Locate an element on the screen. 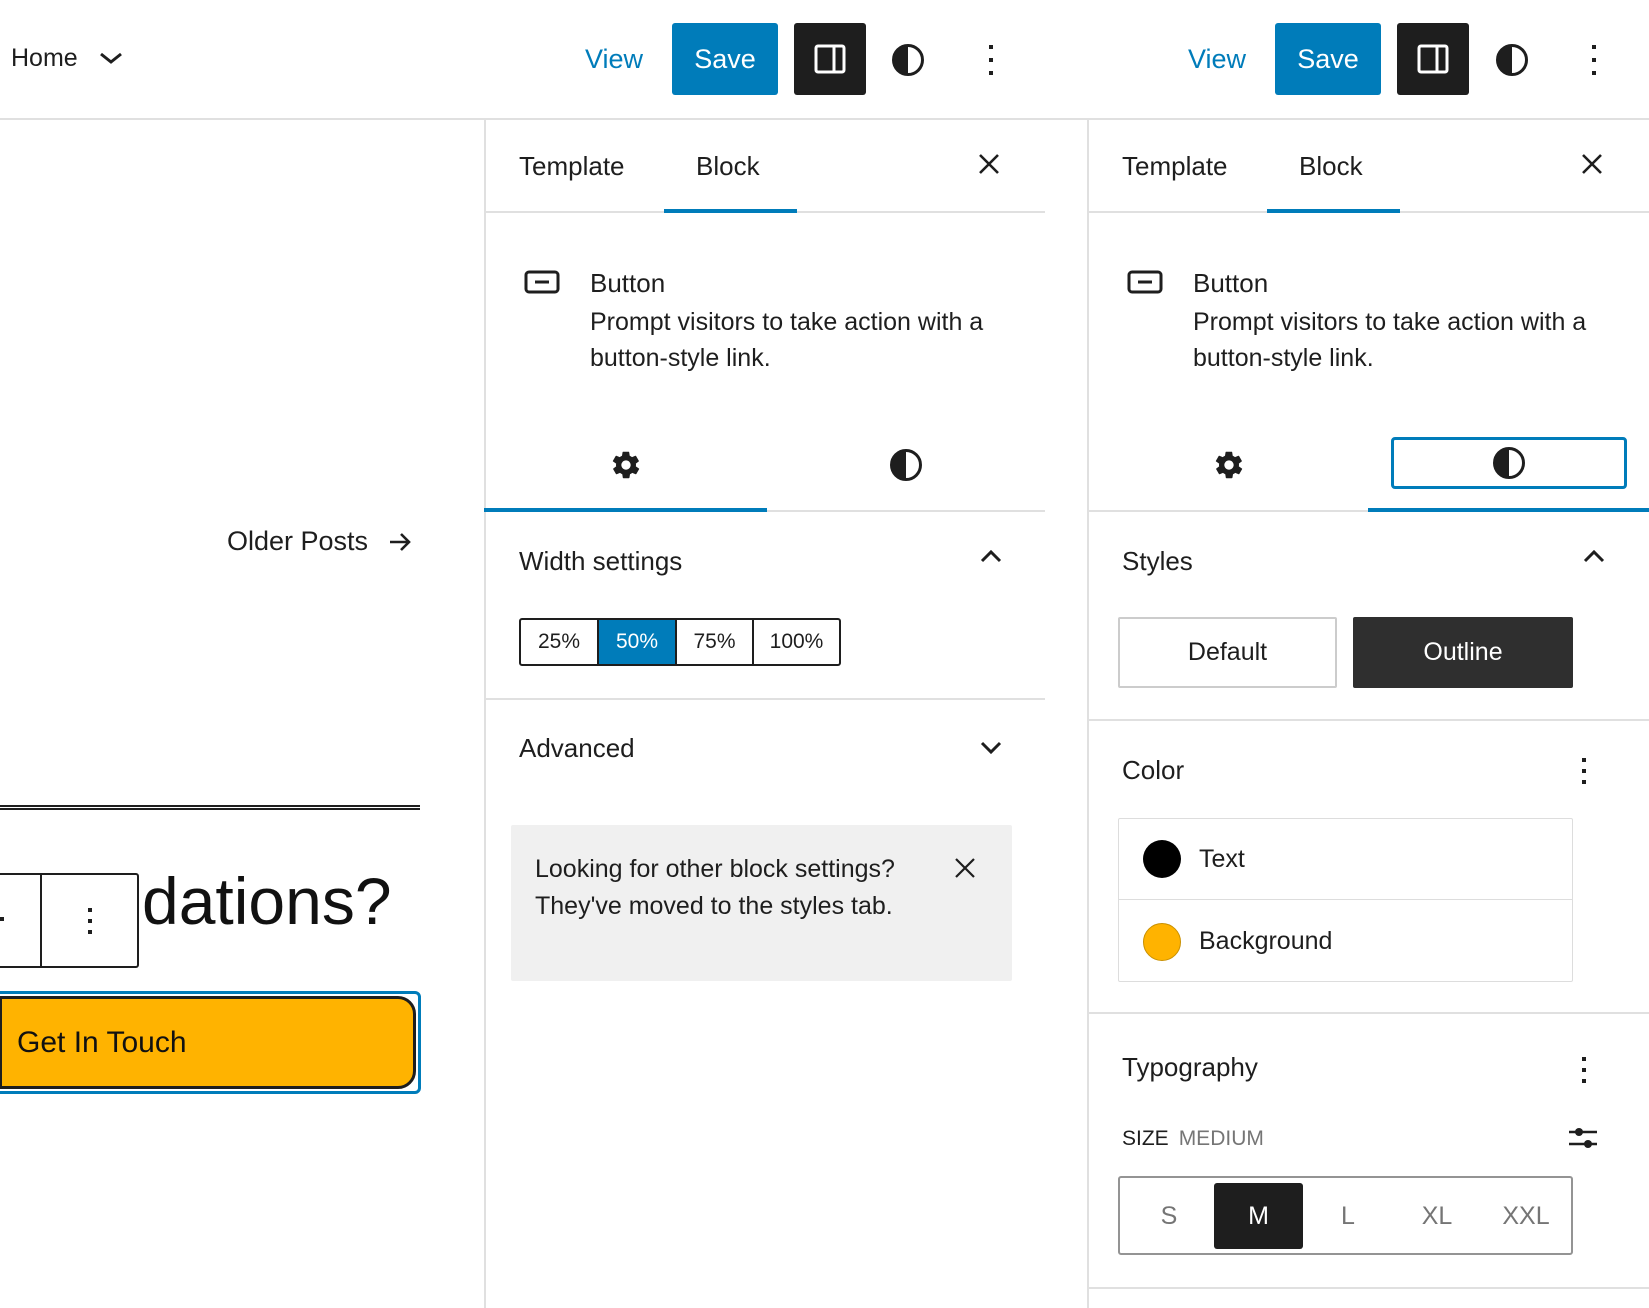  color-item-text: Text is located at coordinates (1345, 859).